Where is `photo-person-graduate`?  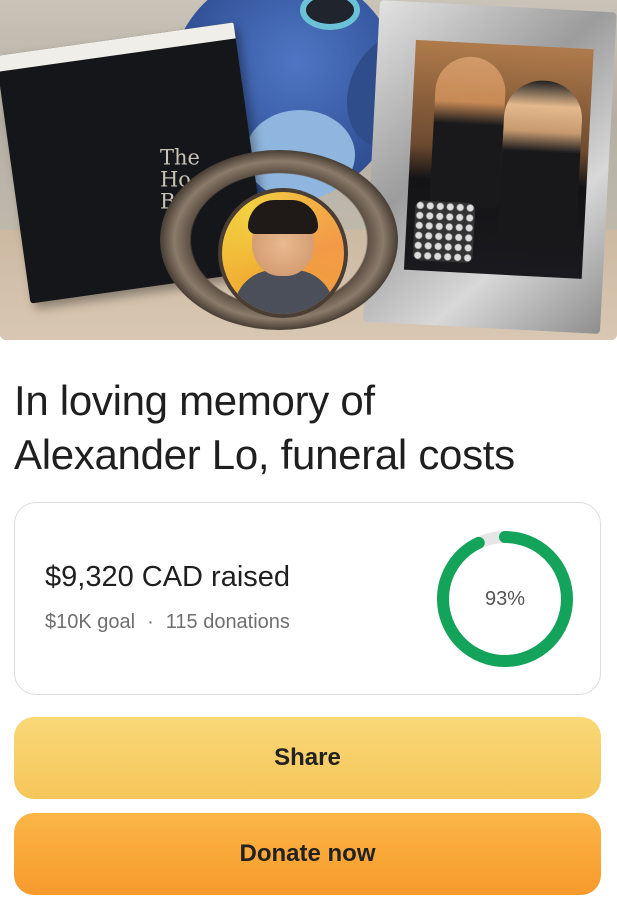
photo-person-graduate is located at coordinates (540, 165).